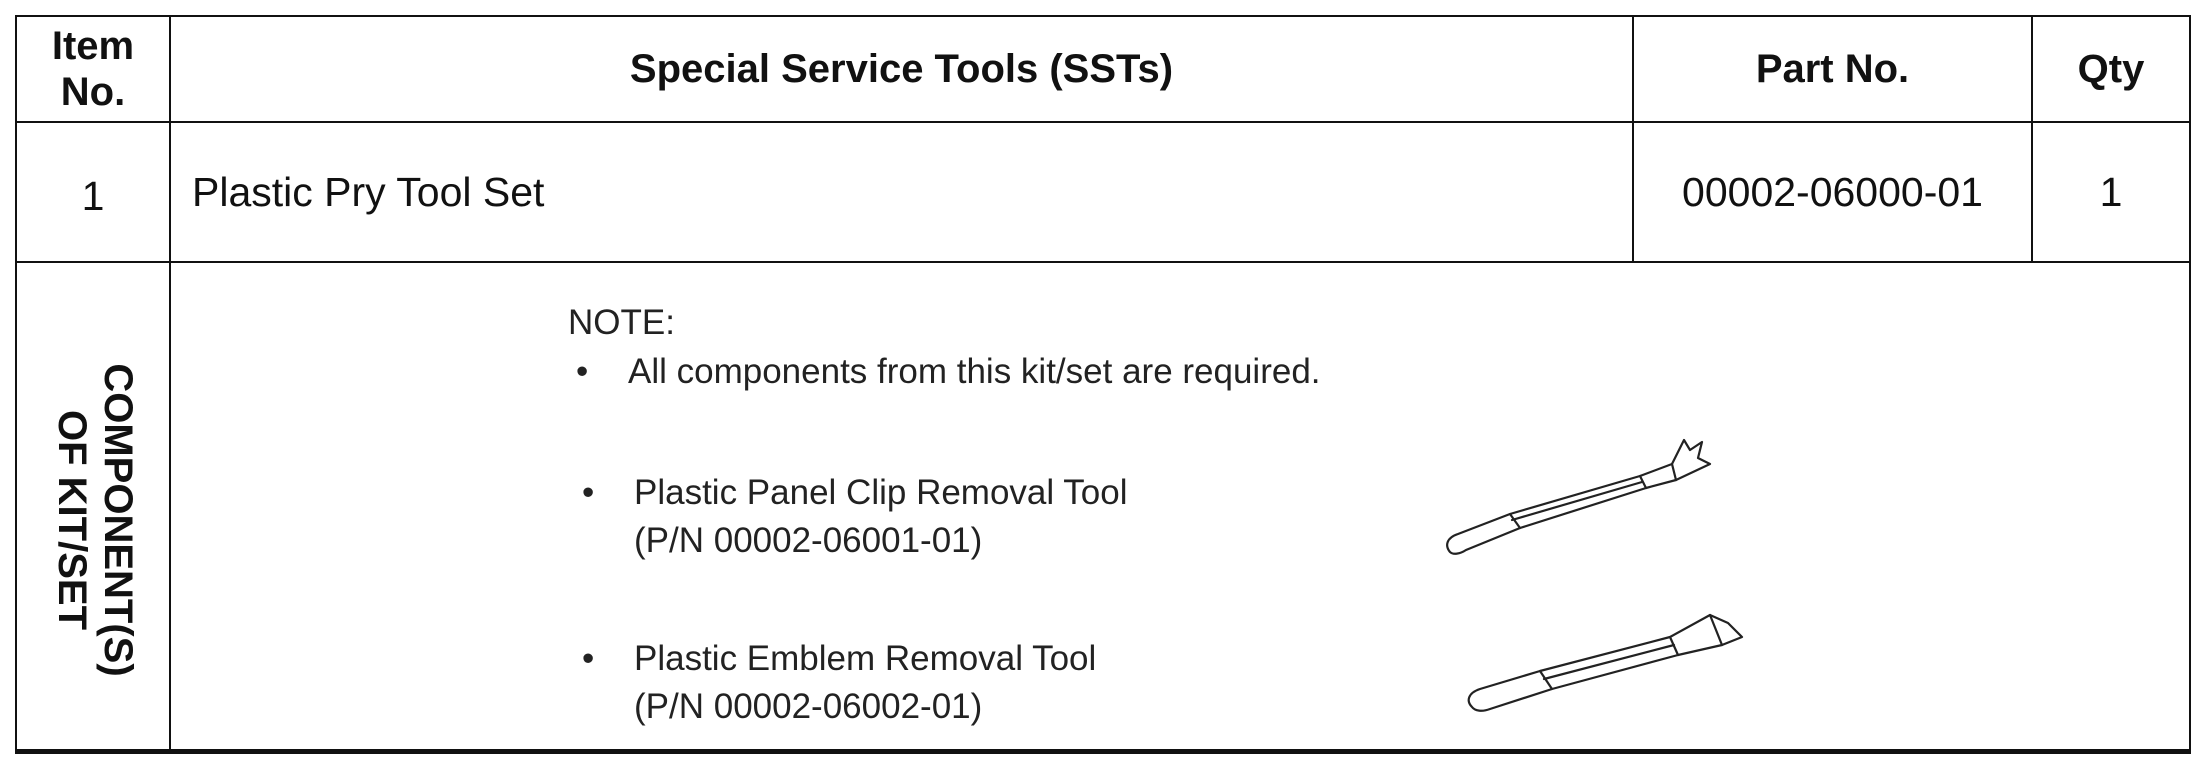  What do you see at coordinates (93, 92) in the screenshot?
I see `header-item-no-line2: No.` at bounding box center [93, 92].